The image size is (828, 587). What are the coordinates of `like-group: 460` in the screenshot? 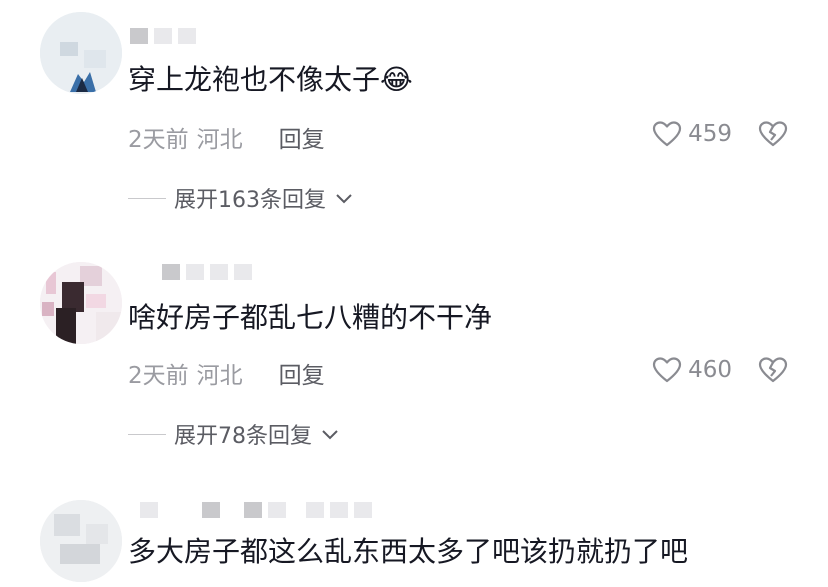 It's located at (720, 370).